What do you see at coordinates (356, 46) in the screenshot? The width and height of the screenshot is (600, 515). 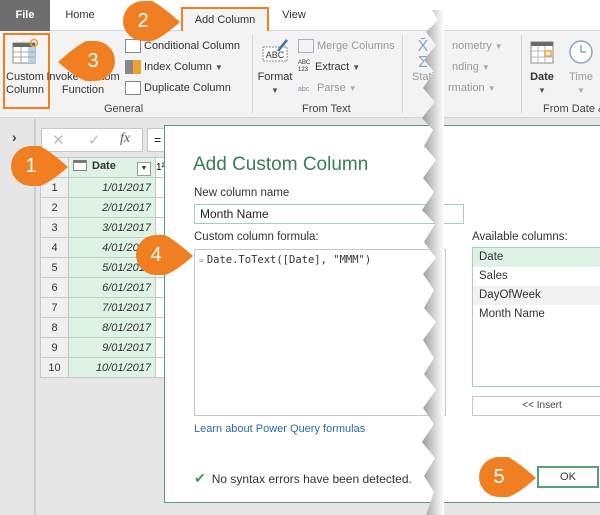 I see `merge-columns-label: Merge Columns` at bounding box center [356, 46].